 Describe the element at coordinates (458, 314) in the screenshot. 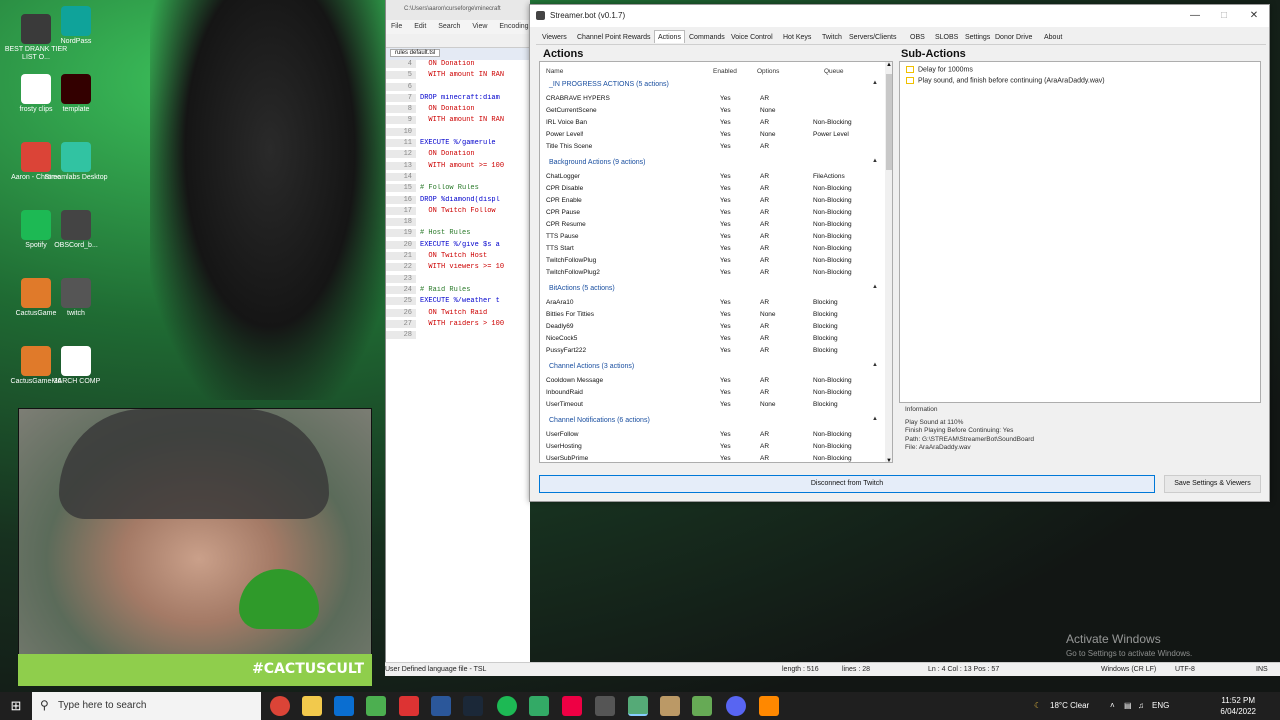

I see `code-line: 26 ON Twitch Raid` at that location.